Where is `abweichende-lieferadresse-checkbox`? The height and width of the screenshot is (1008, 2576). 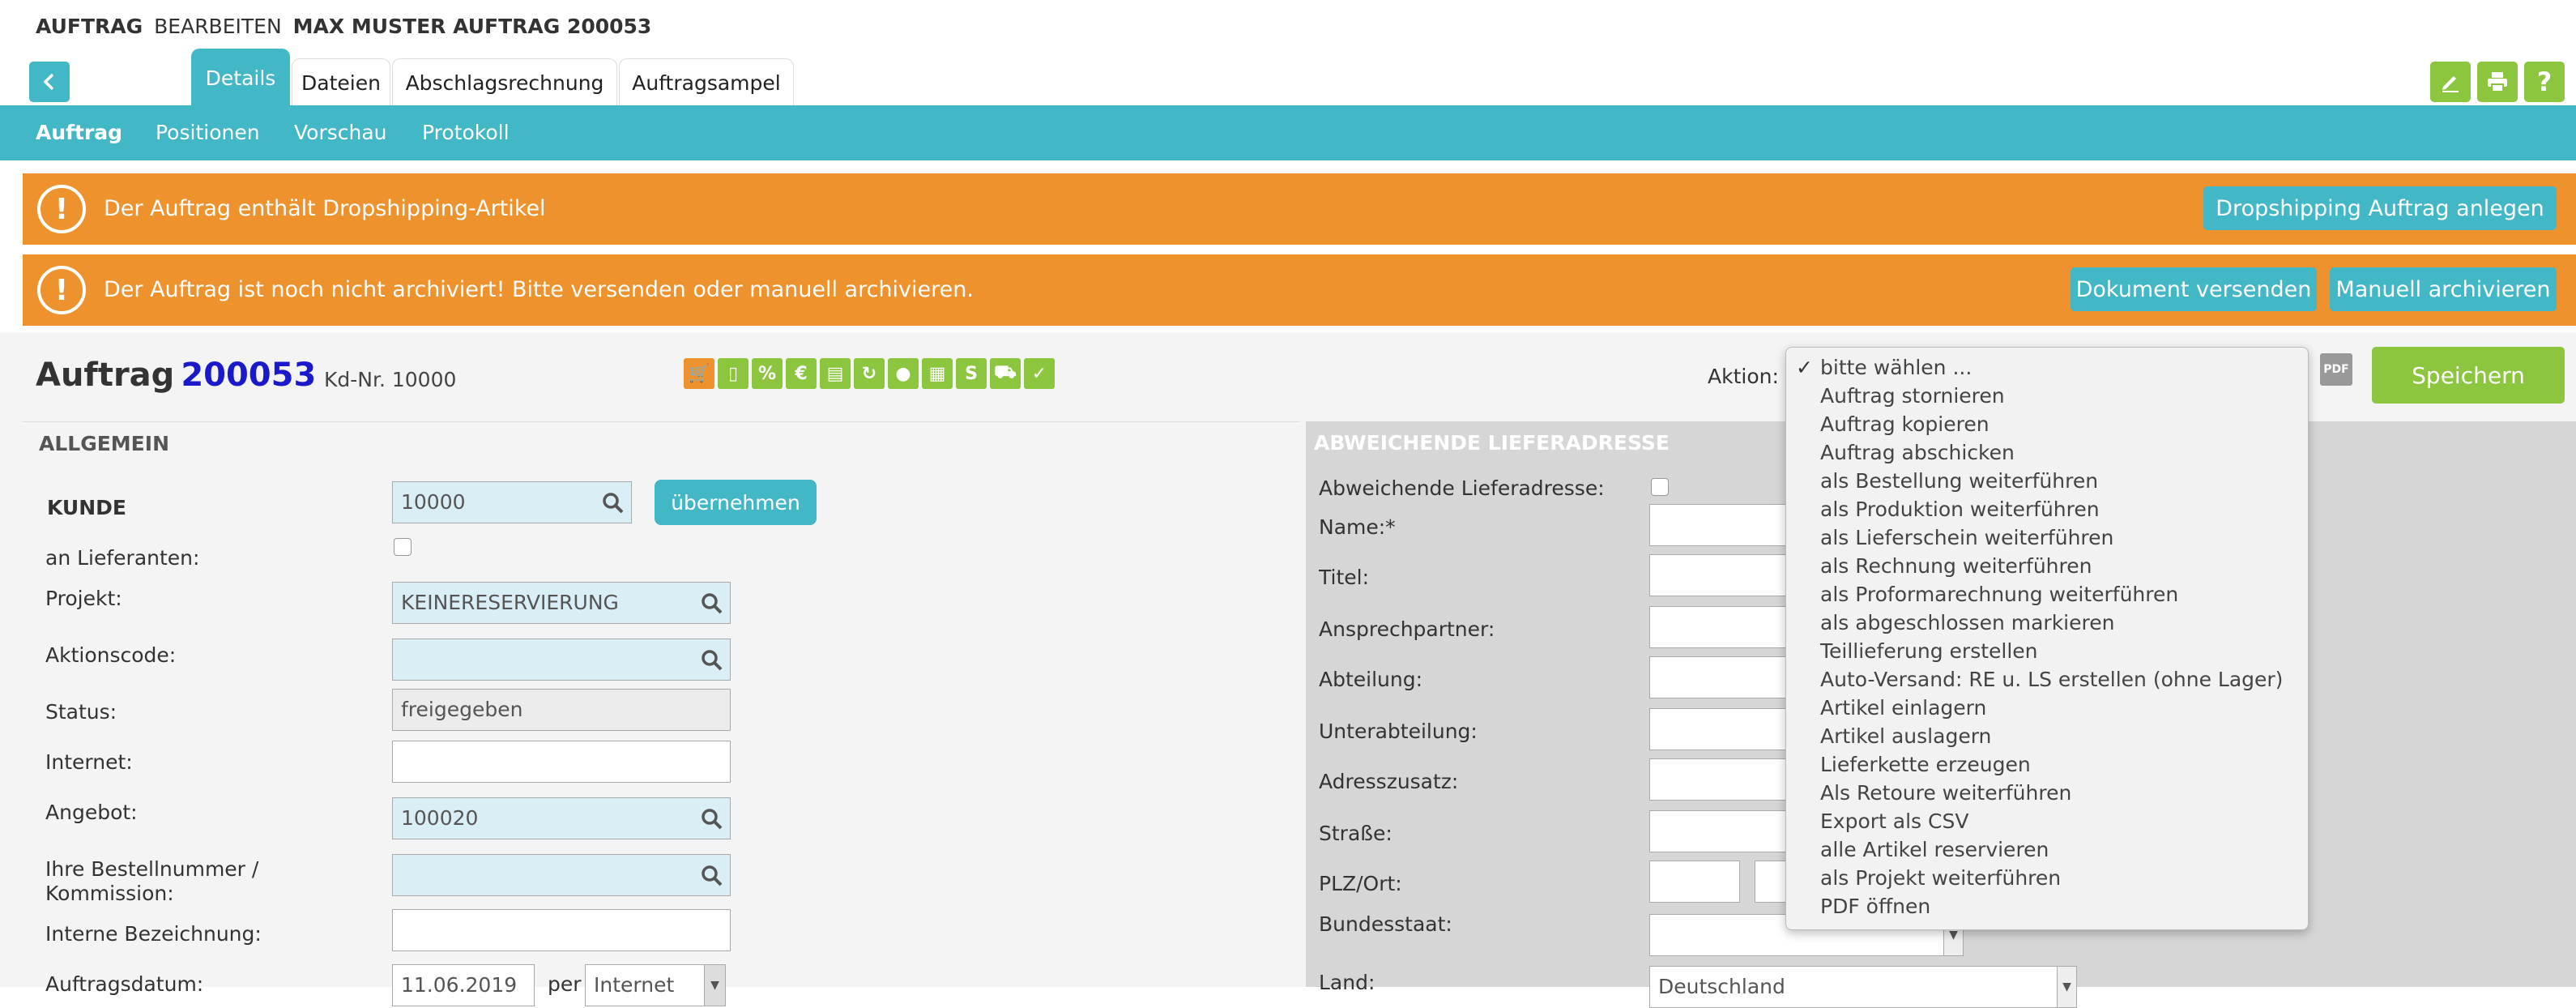
abweichende-lieferadresse-checkbox is located at coordinates (1660, 487).